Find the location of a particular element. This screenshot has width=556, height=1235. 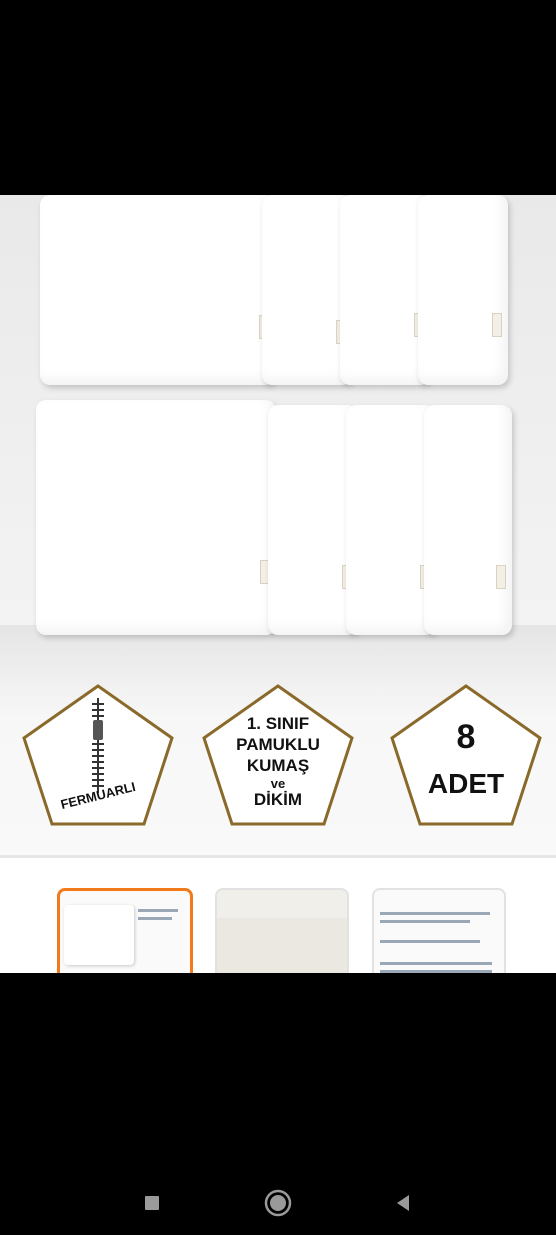

home-icon is located at coordinates (278, 1203).